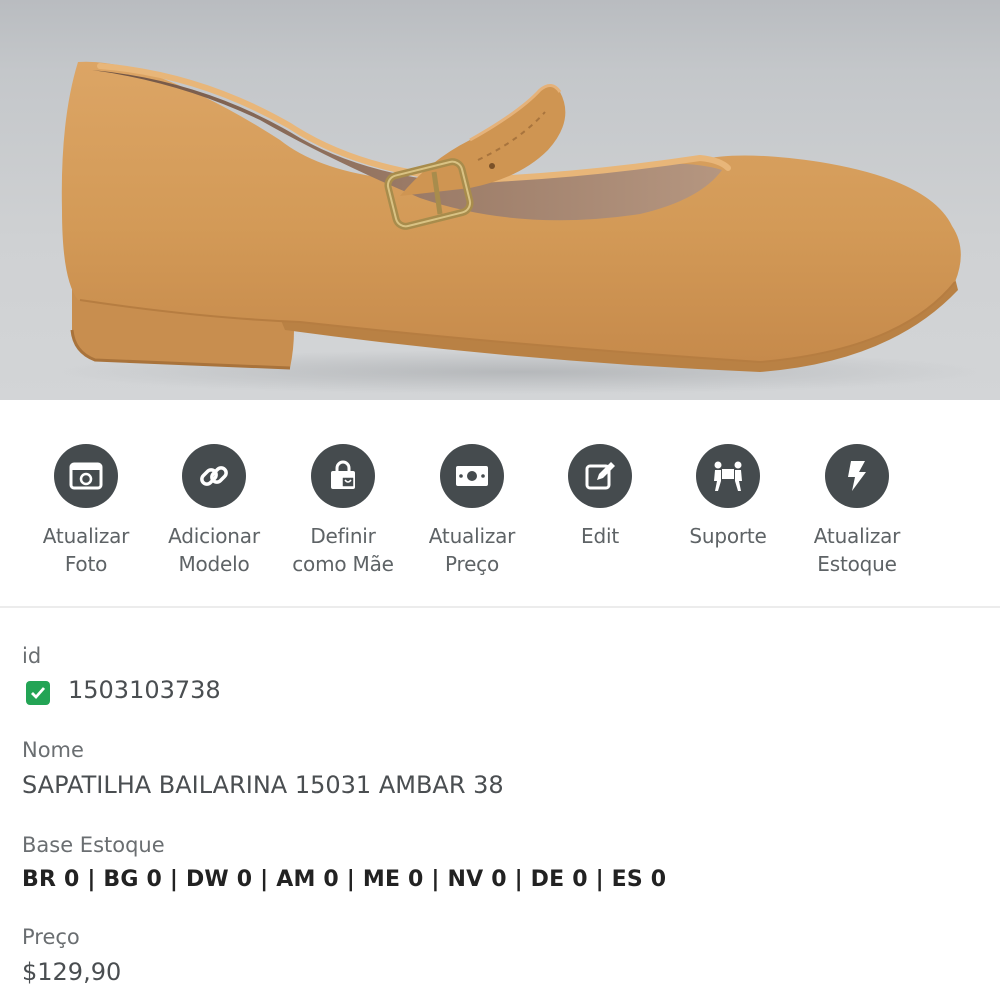 The image size is (1000, 1000). Describe the element at coordinates (600, 519) in the screenshot. I see `edit-button: Edit` at that location.